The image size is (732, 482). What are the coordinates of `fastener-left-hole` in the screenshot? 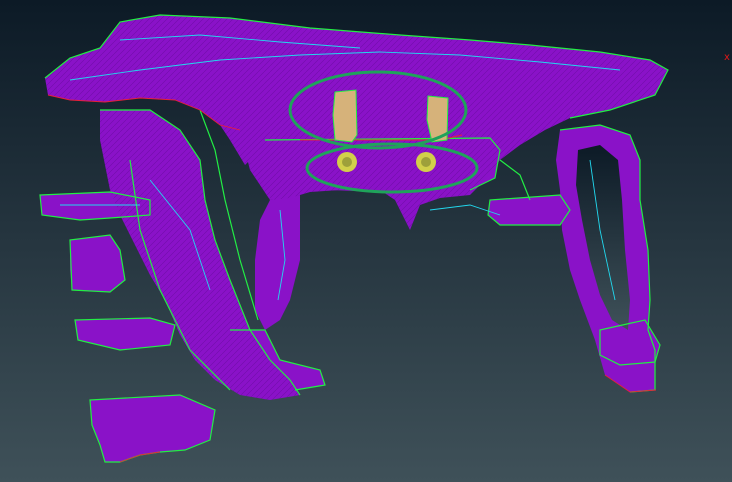 It's located at (347, 162).